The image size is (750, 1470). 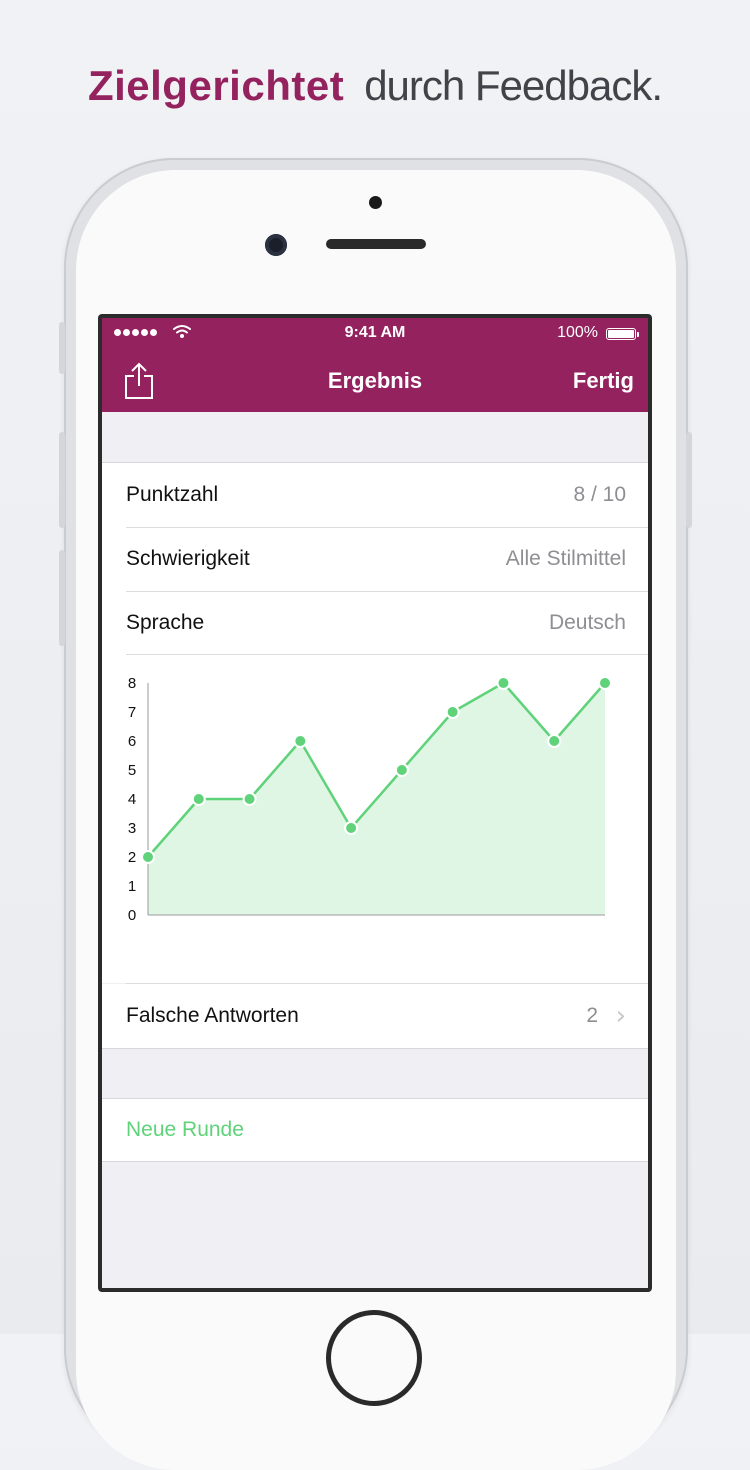 What do you see at coordinates (132, 828) in the screenshot?
I see `chart-y-tick-label: 3` at bounding box center [132, 828].